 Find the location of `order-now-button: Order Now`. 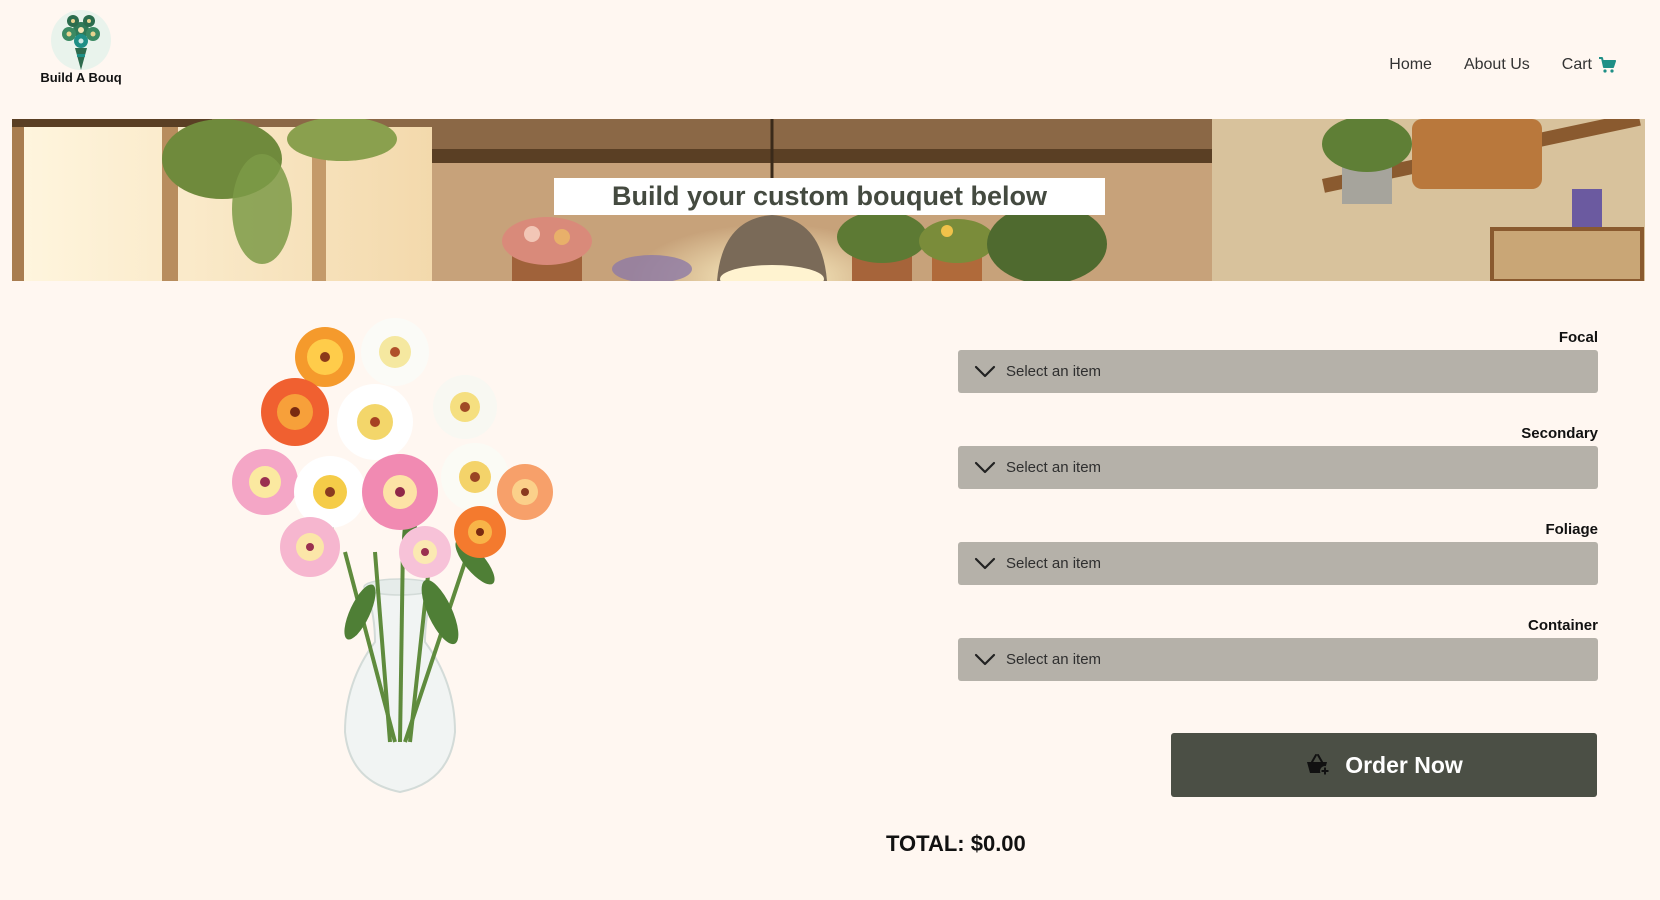

order-now-button: Order Now is located at coordinates (1384, 765).